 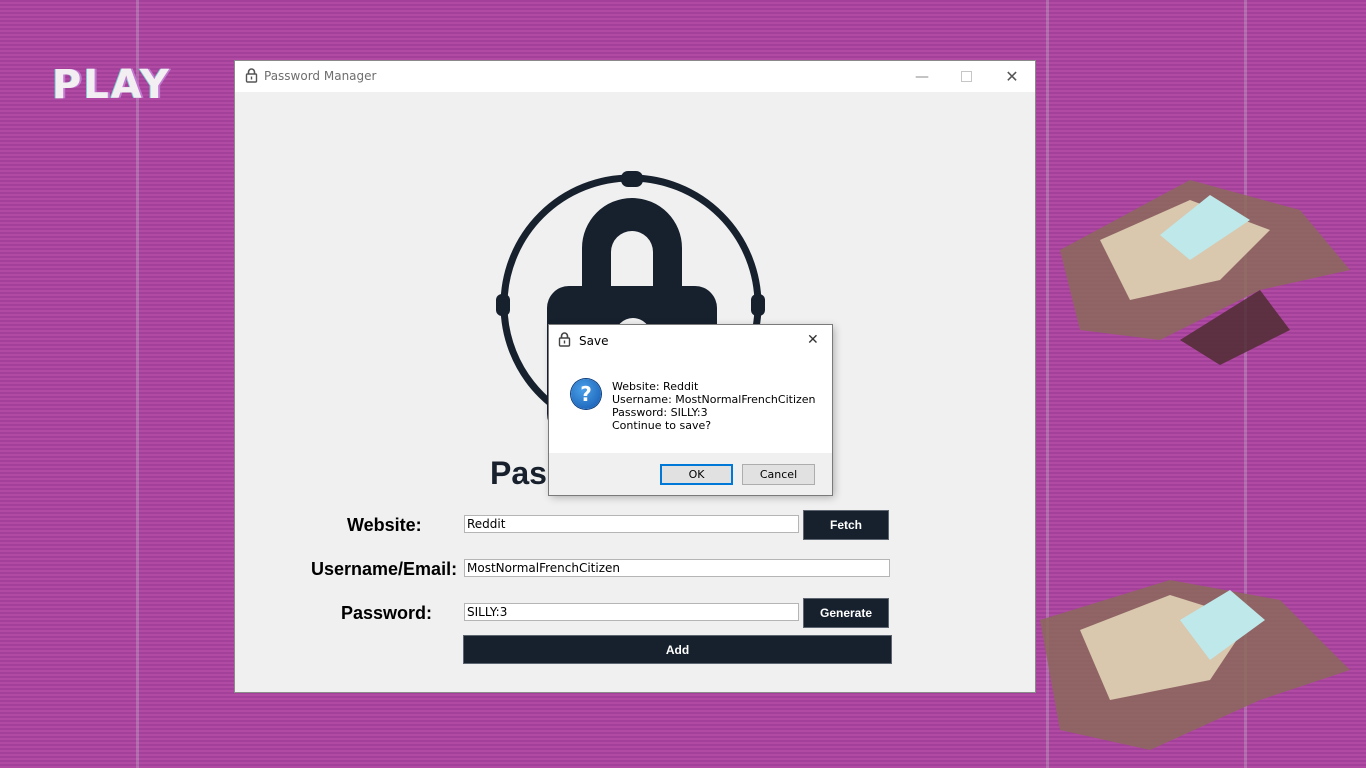 I want to click on username-label: Username/Email:, so click(x=384, y=569).